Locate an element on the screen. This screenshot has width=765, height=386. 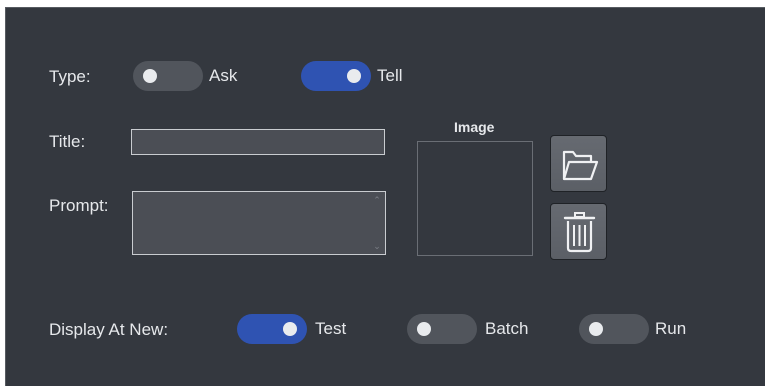
open-image-button is located at coordinates (578, 163).